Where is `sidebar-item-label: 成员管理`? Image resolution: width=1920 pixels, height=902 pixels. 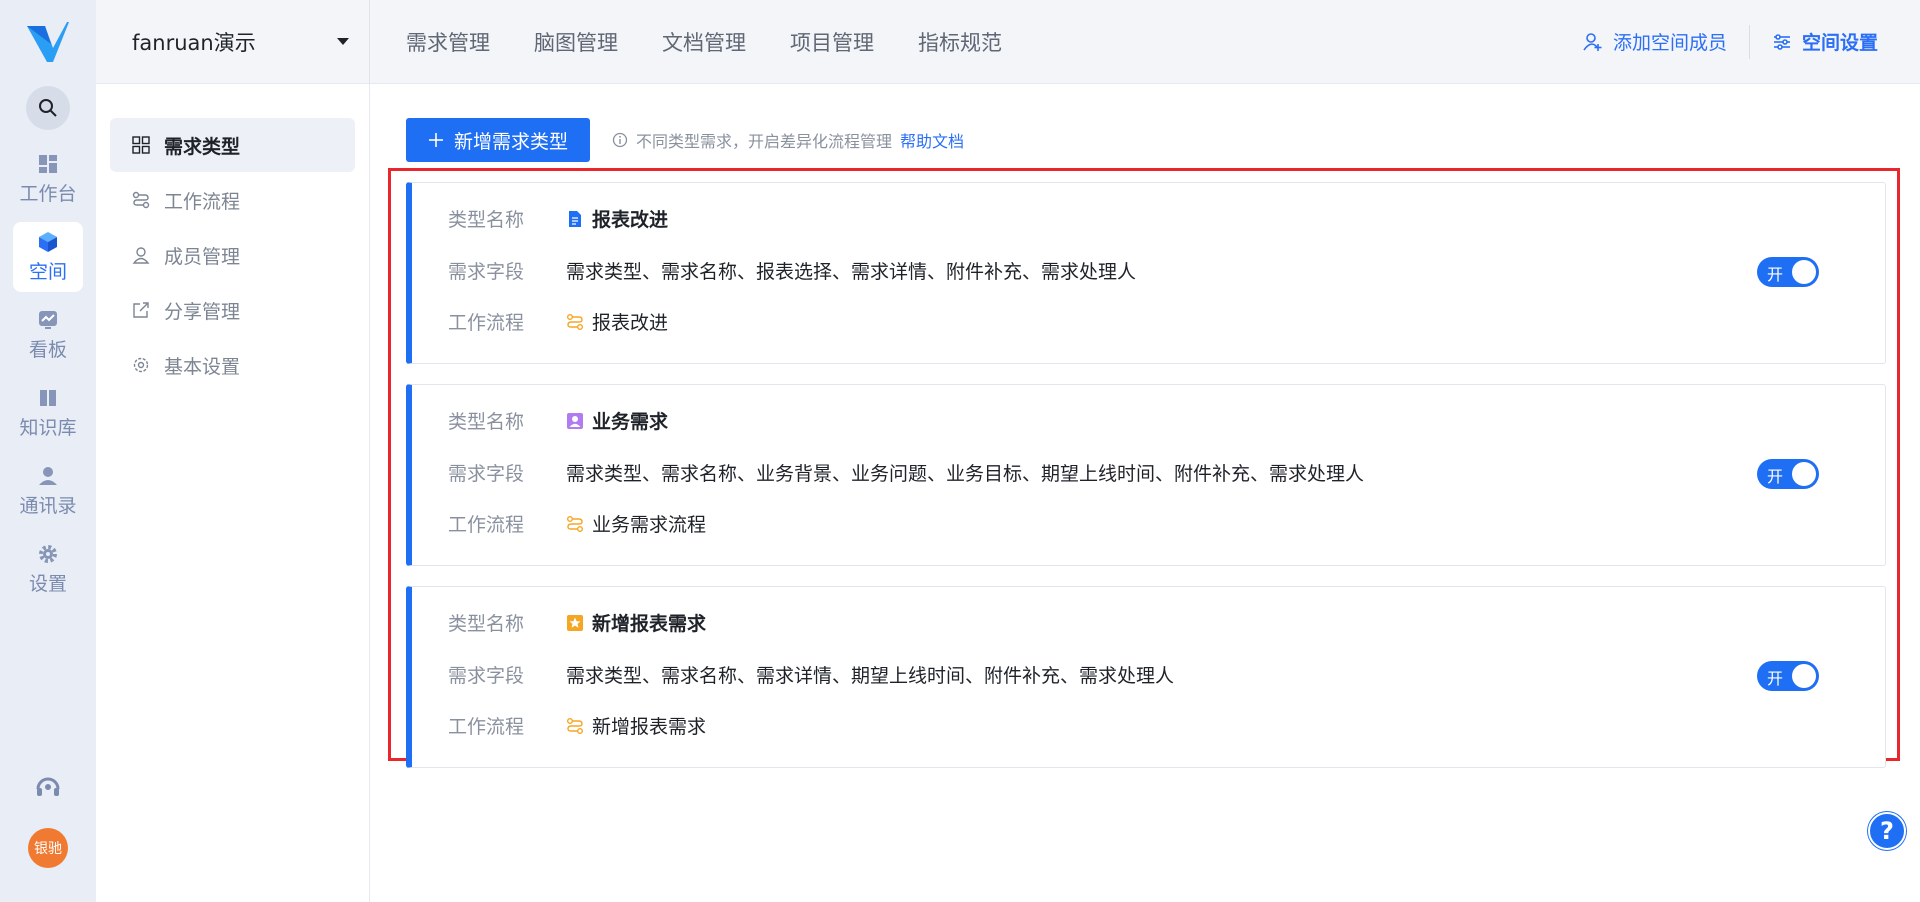
sidebar-item-label: 成员管理 is located at coordinates (202, 256).